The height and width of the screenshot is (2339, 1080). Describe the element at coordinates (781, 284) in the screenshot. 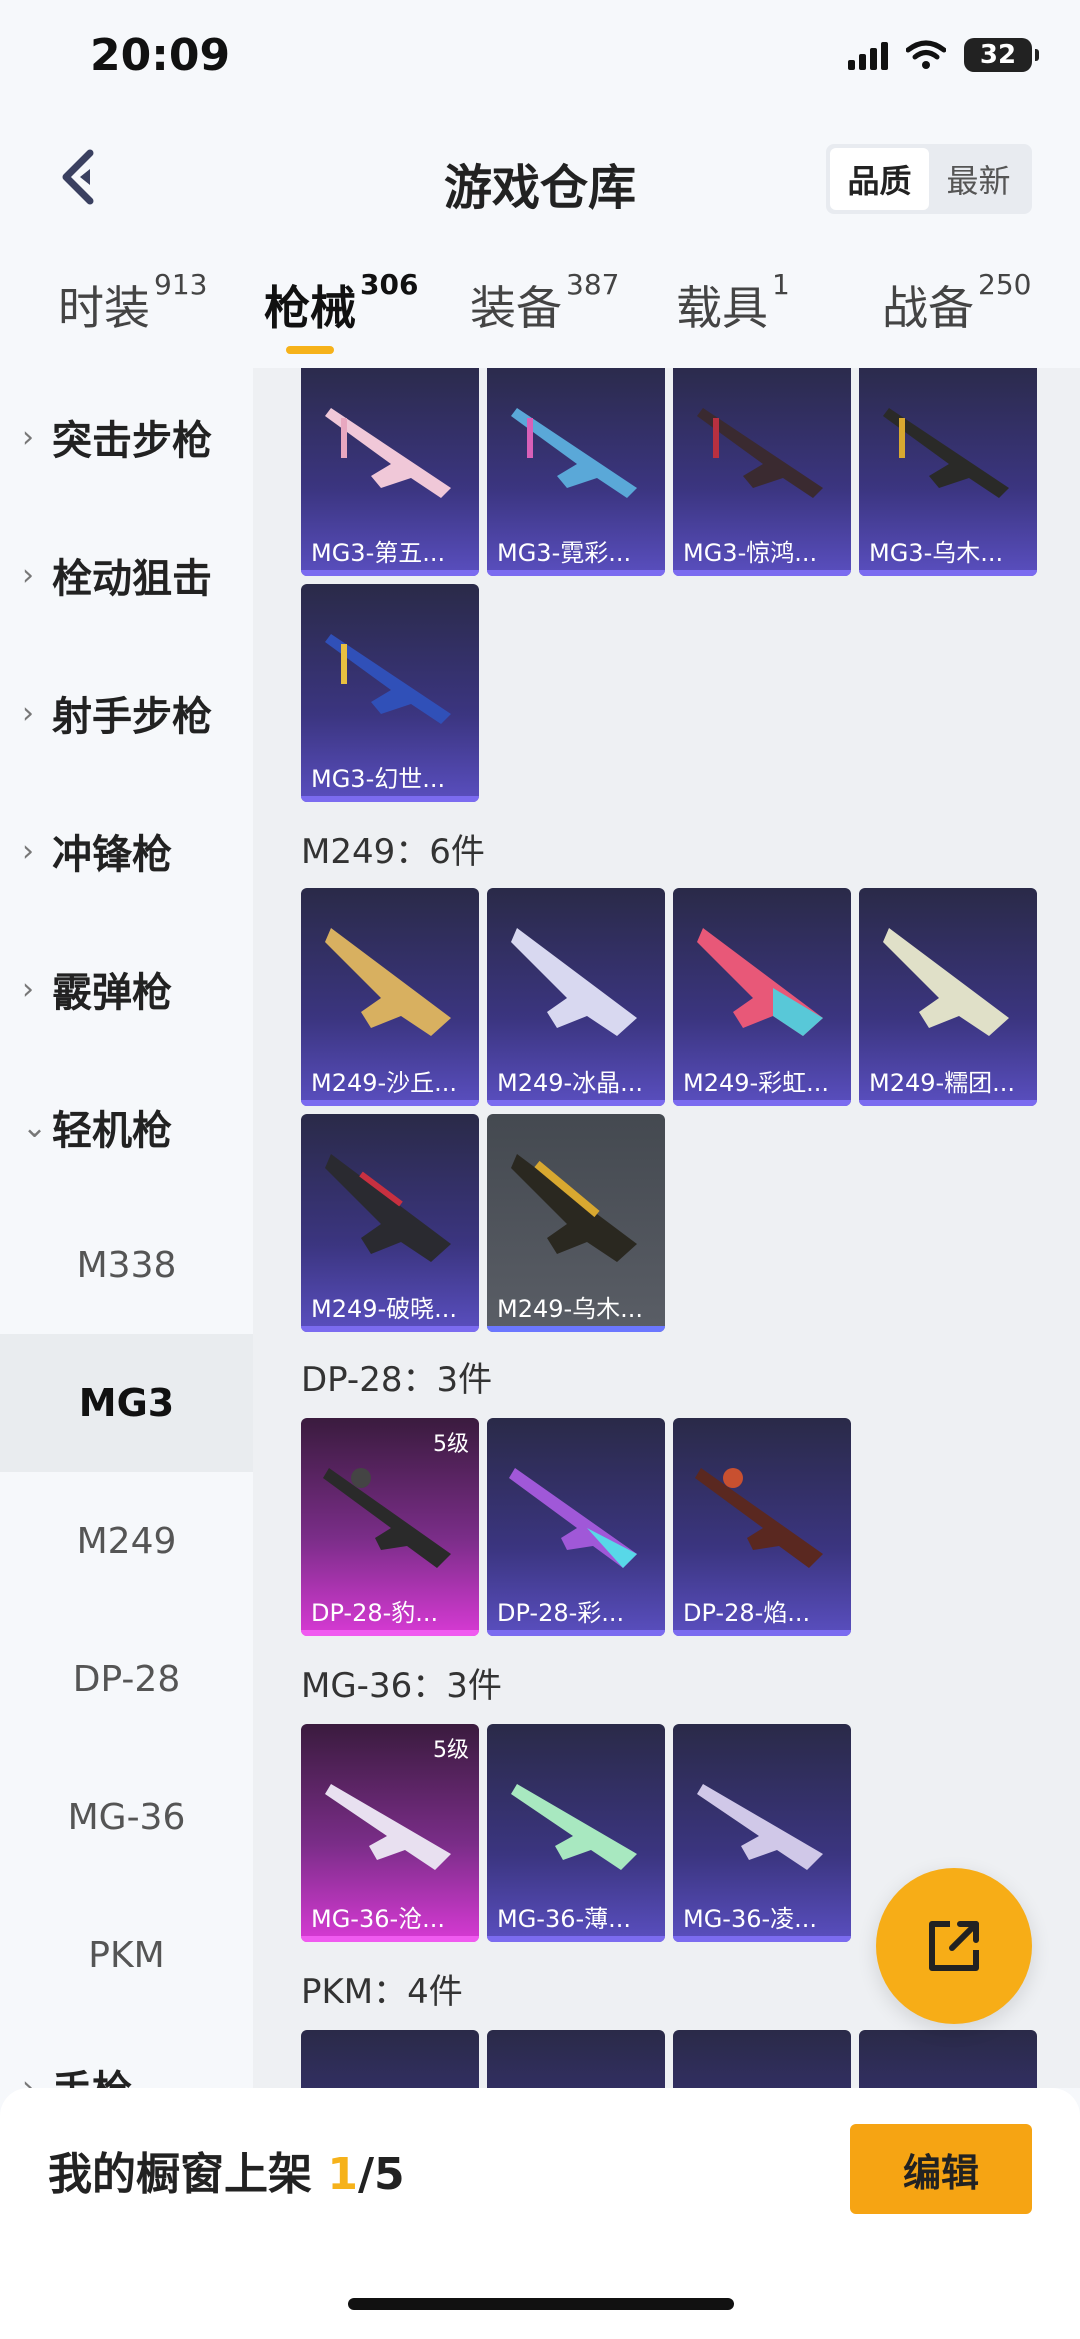

I see `tab-count: 1` at that location.